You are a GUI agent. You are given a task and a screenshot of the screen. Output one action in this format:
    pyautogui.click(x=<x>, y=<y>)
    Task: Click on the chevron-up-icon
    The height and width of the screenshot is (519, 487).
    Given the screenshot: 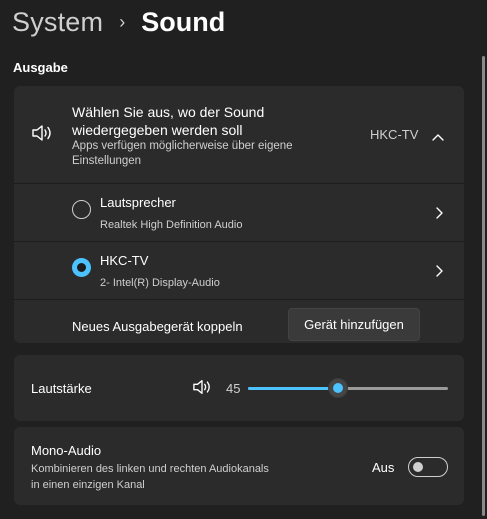 What is the action you would take?
    pyautogui.click(x=438, y=137)
    